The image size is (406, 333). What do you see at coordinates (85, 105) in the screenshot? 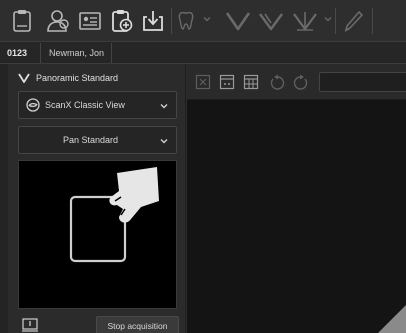
I see `view-select-value: ScanX Classic View` at bounding box center [85, 105].